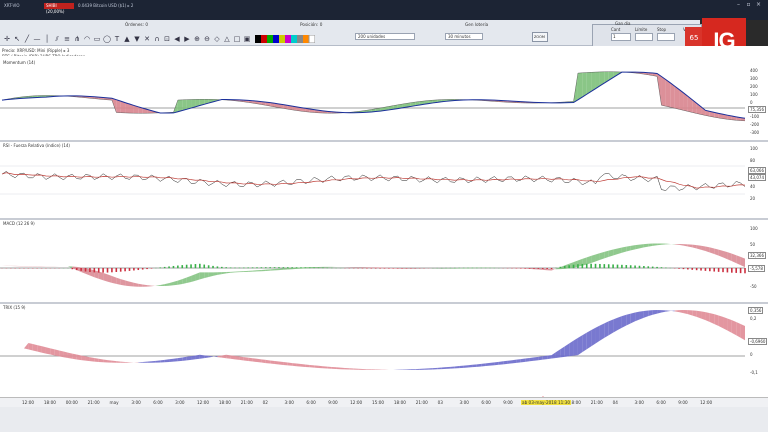 This screenshot has width=768, height=432. I want to click on rect-tool-icon: ▭, so click(97, 39).